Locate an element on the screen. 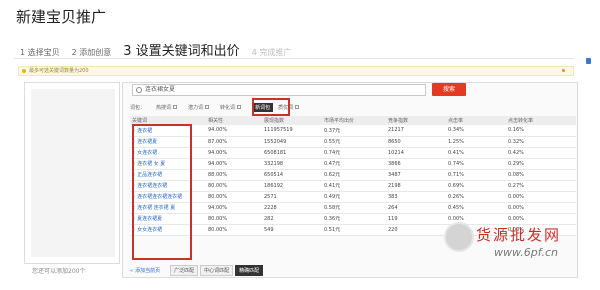 Image resolution: width=600 pixels, height=290 pixels. table-row: «连衣裙连衣裙 80.00% 186192 0.41元 2198 0.69% 0.27% is located at coordinates (353, 186).